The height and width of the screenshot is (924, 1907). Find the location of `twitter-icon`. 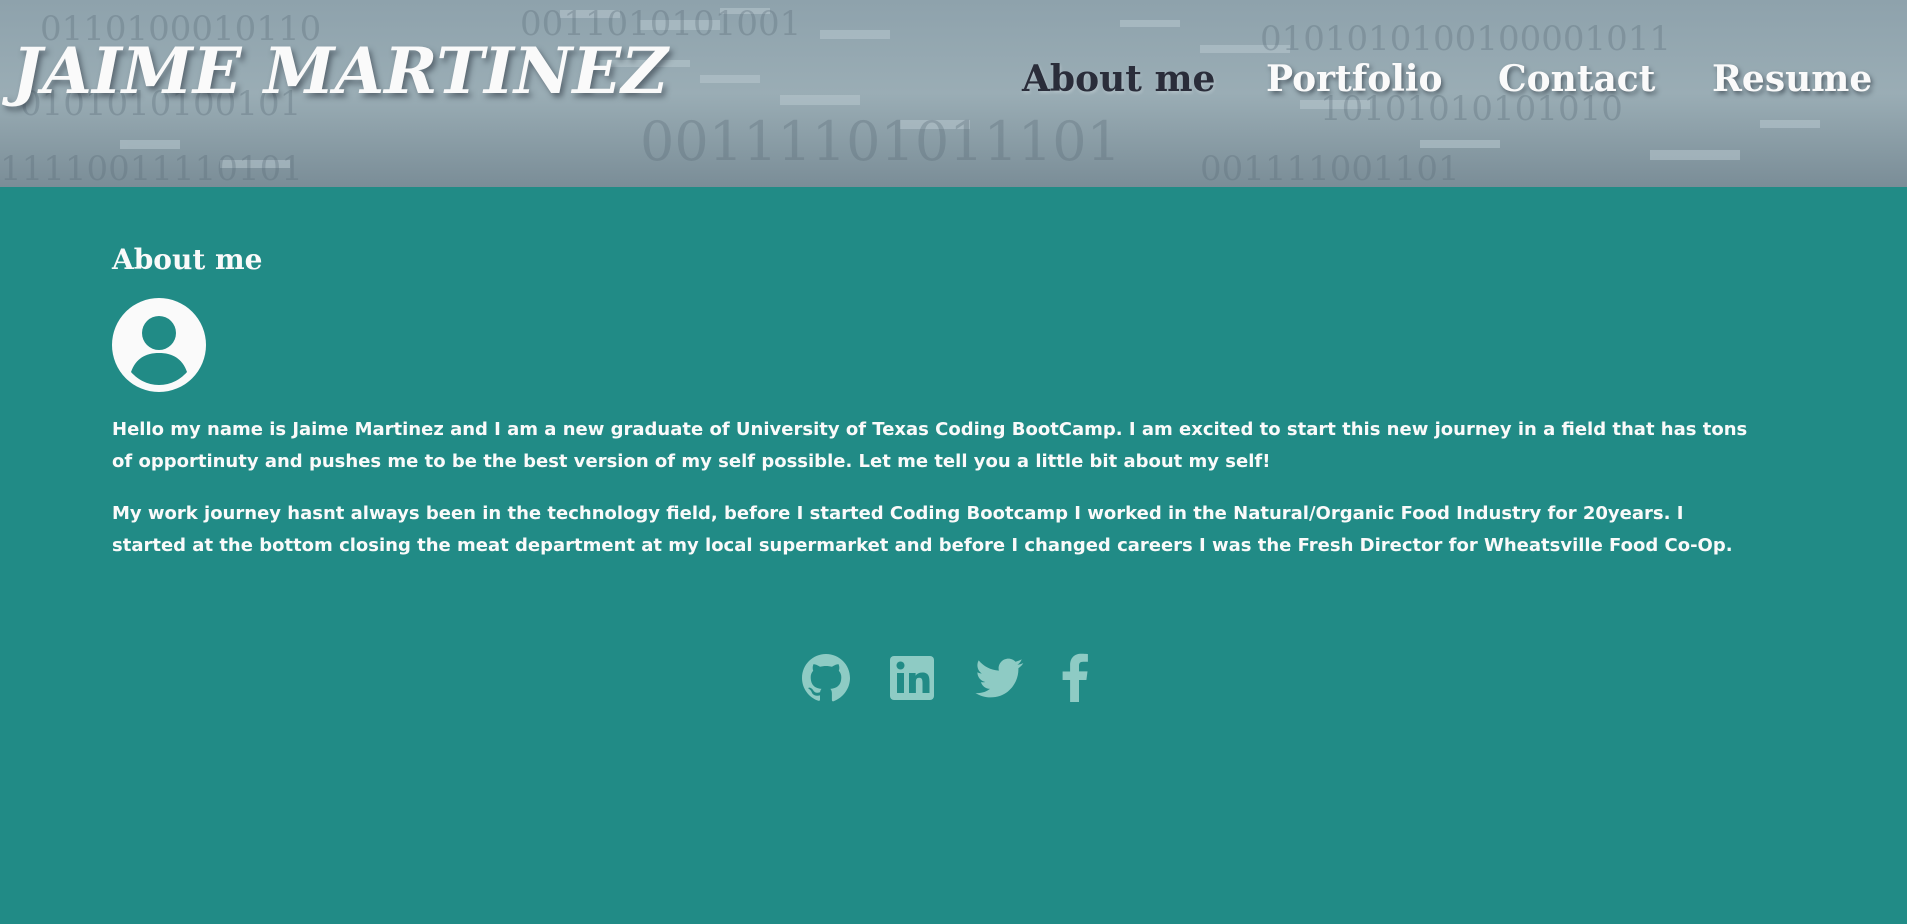

twitter-icon is located at coordinates (999, 678).